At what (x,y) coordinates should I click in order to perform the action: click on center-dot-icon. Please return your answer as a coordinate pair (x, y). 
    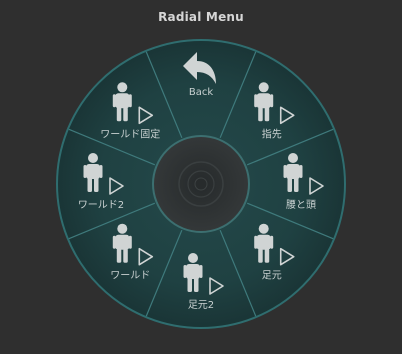
    Looking at the image, I should click on (201, 184).